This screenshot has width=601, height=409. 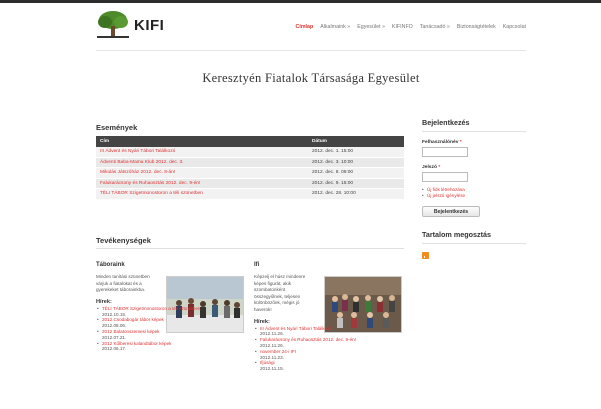 What do you see at coordinates (326, 355) in the screenshot?
I see `list-item: november 24-i IFI2012.11.23.` at bounding box center [326, 355].